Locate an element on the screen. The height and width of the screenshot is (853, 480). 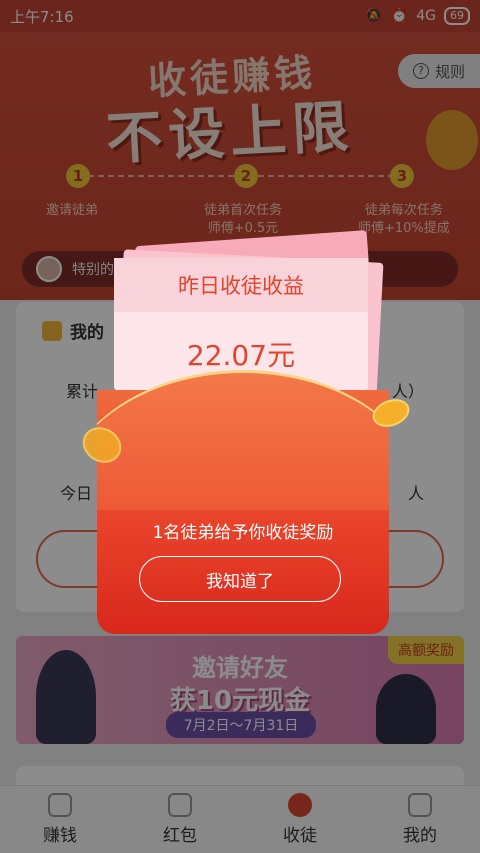
confirm-button: 我知道了 is located at coordinates (240, 579).